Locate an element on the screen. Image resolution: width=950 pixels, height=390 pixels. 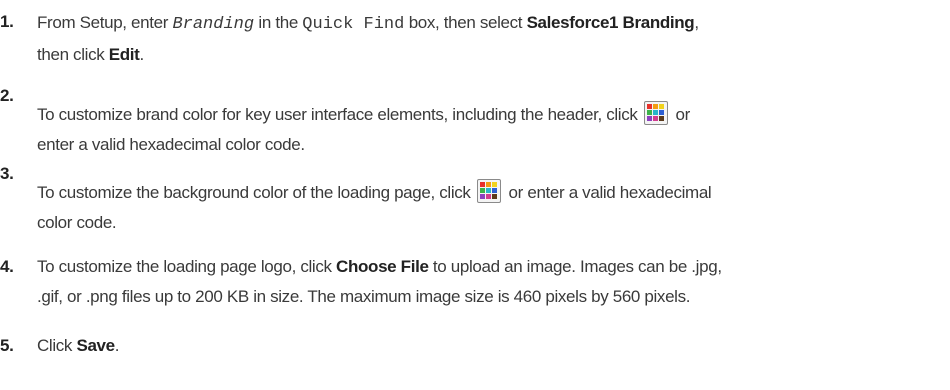
step-number: 3. is located at coordinates (7, 173).